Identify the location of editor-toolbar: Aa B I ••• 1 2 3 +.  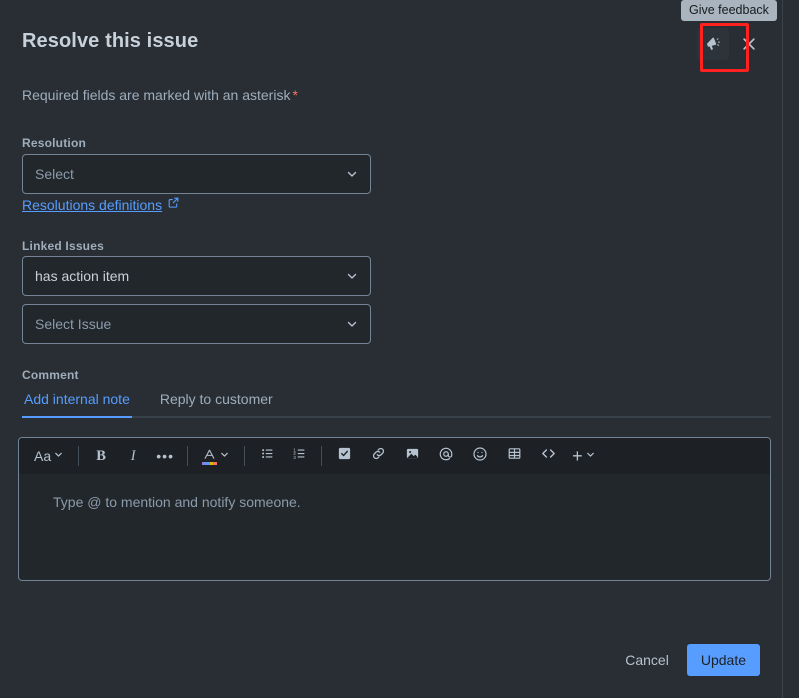
(394, 456).